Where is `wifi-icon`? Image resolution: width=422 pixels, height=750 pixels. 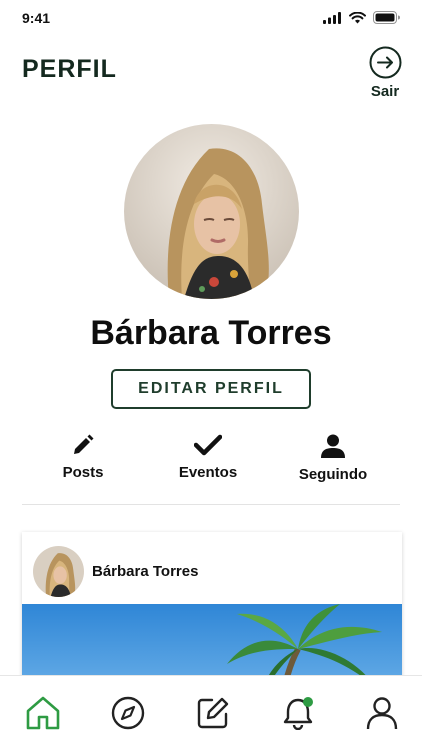
wifi-icon is located at coordinates (357, 17).